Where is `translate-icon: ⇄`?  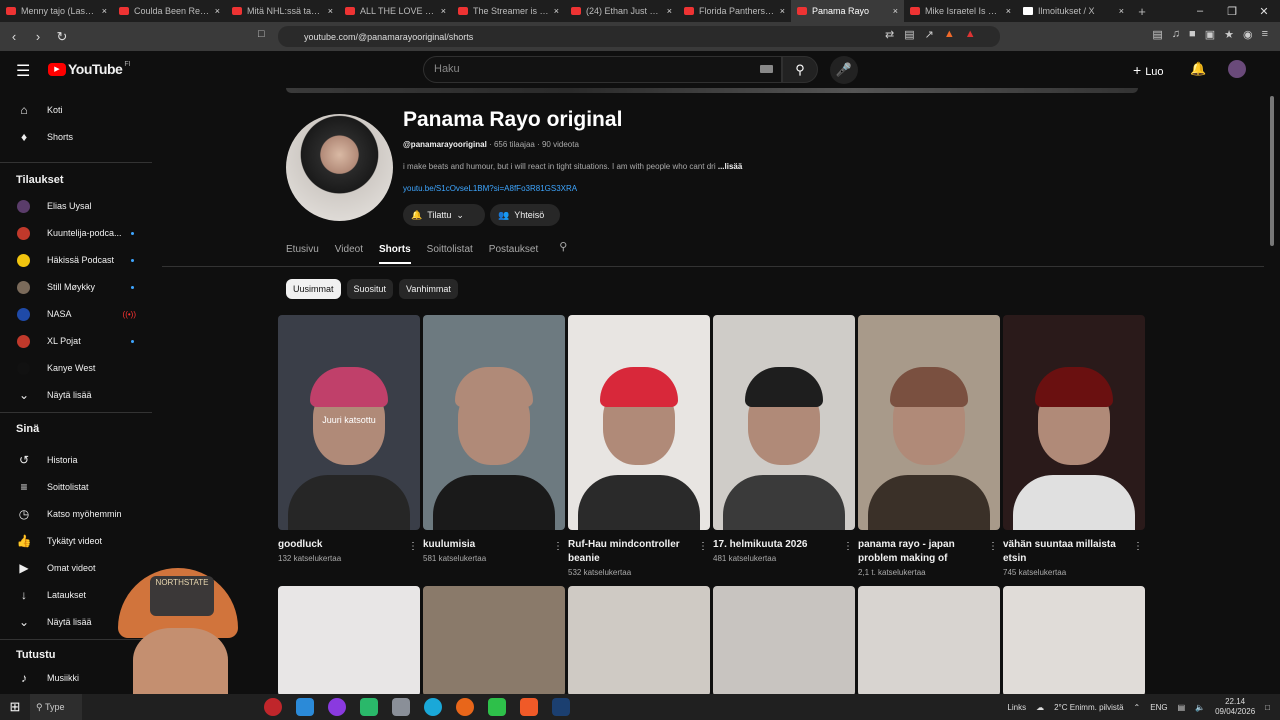
translate-icon: ⇄ is located at coordinates (889, 34).